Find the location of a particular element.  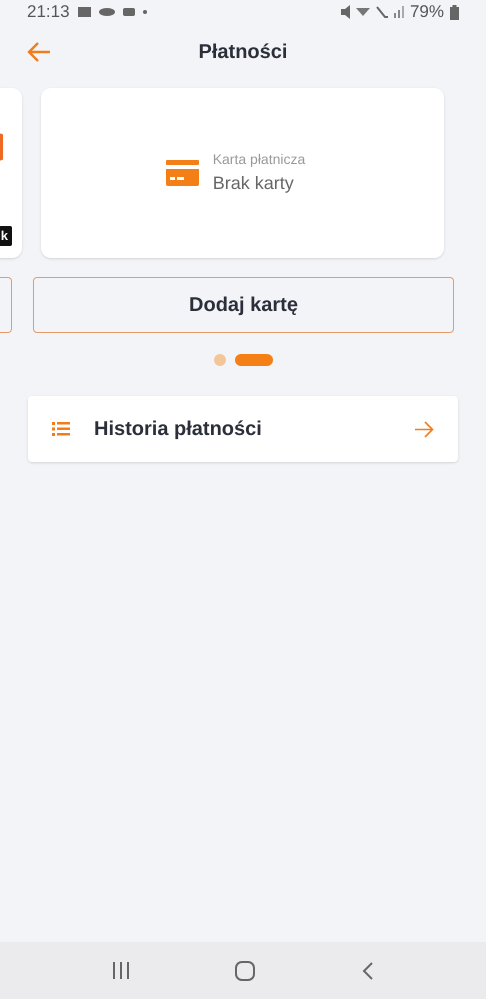

battery-percent: 79% is located at coordinates (427, 12).